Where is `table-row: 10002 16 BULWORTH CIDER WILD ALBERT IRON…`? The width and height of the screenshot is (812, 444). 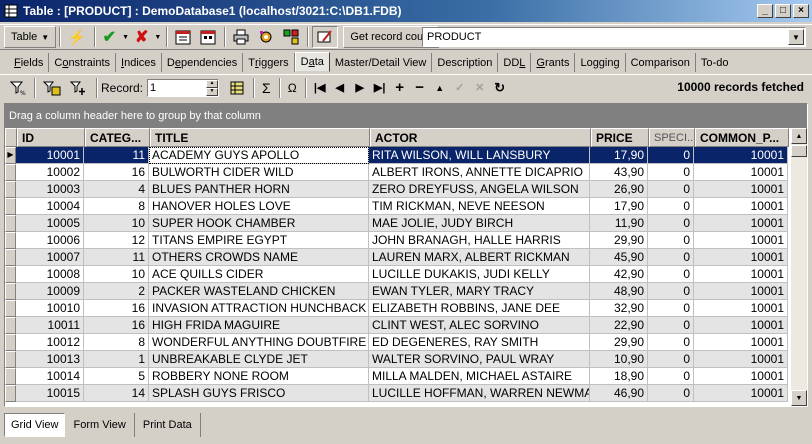
table-row: 10002 16 BULWORTH CIDER WILD ALBERT IRON… is located at coordinates (398, 172).